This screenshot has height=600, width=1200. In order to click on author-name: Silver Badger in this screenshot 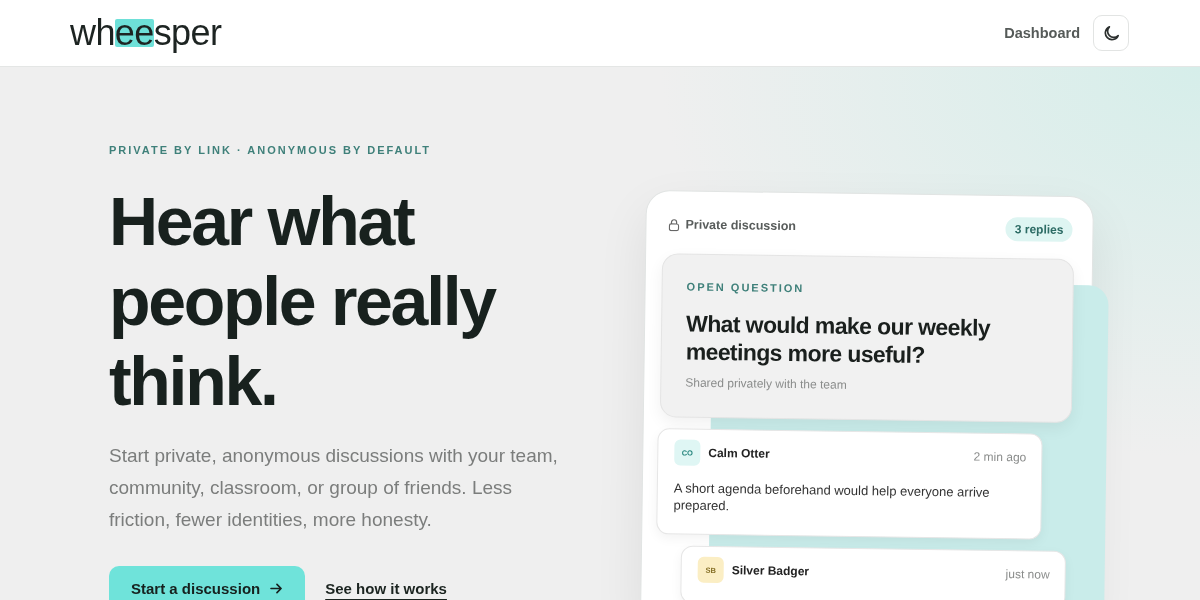, I will do `click(770, 571)`.